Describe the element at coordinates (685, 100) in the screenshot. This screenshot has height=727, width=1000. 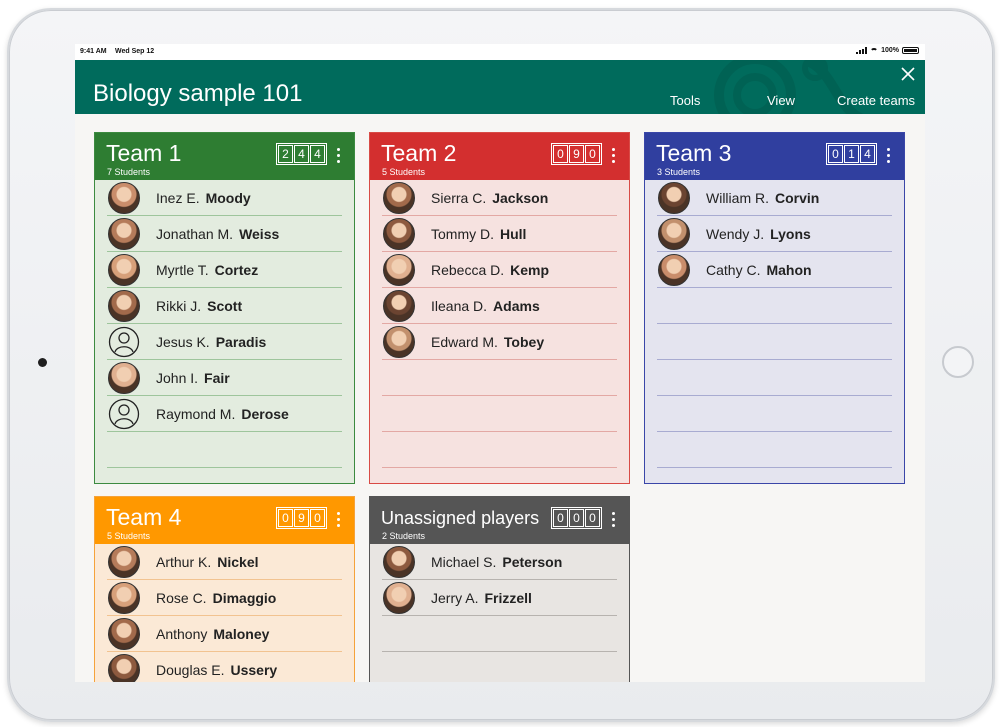
I see `tools-menu-button: Tools` at that location.